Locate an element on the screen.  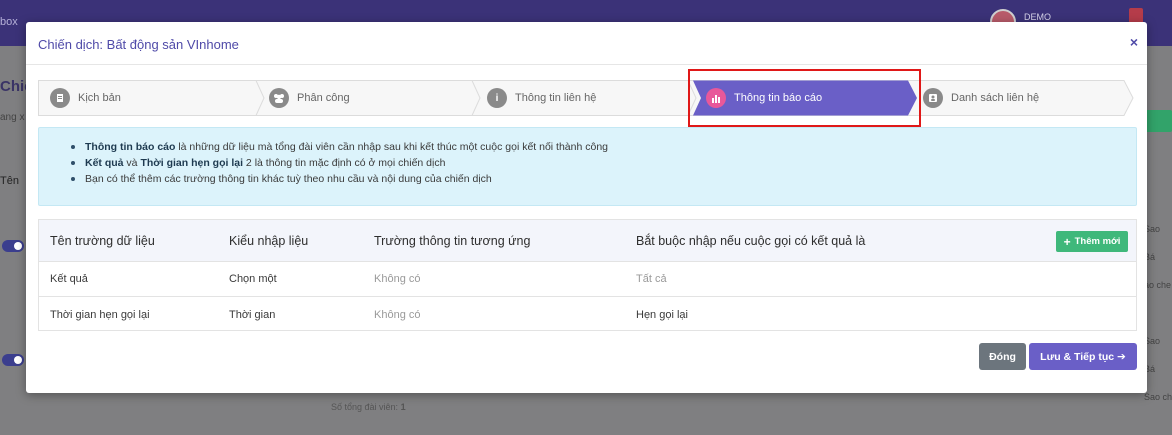
plus-icon: + is located at coordinates (1067, 241).